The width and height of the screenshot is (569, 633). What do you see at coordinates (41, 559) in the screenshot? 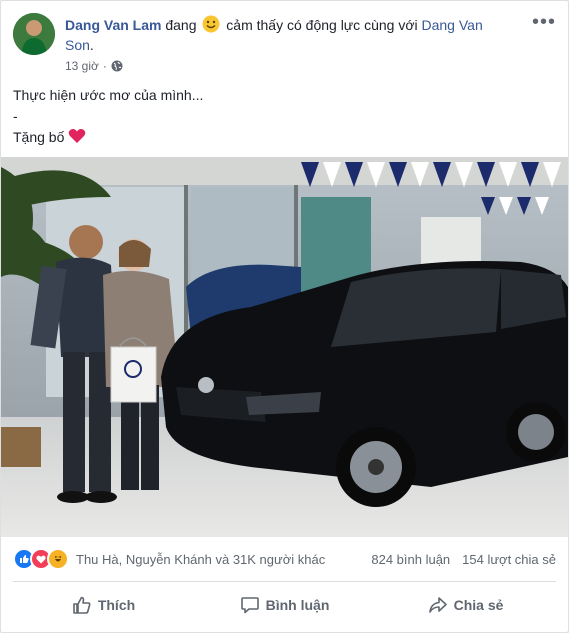
I see `reaction-icons` at bounding box center [41, 559].